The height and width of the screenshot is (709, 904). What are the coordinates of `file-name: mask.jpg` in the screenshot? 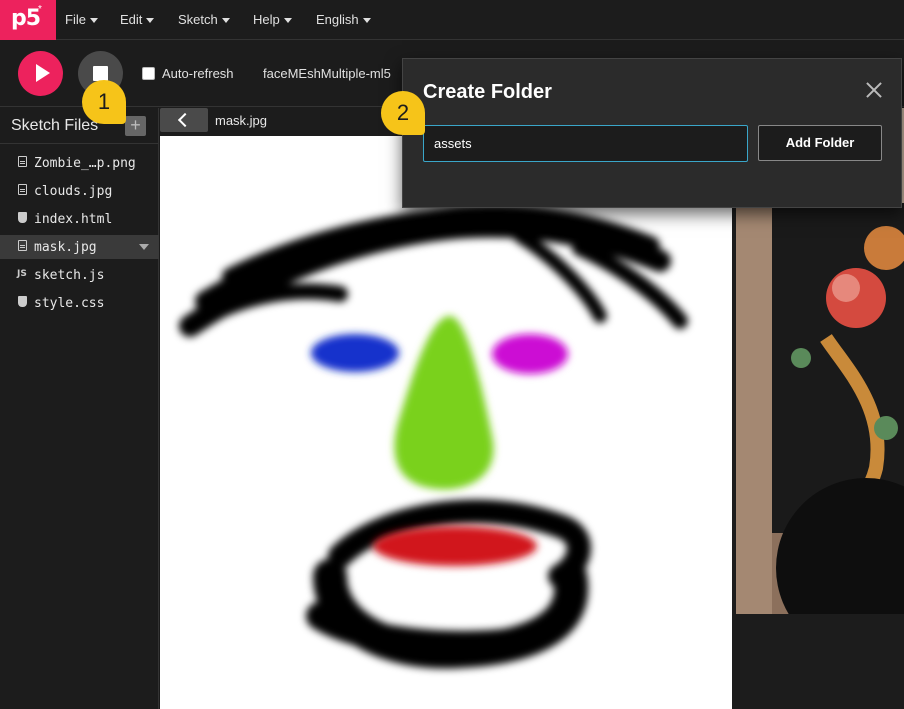 It's located at (65, 247).